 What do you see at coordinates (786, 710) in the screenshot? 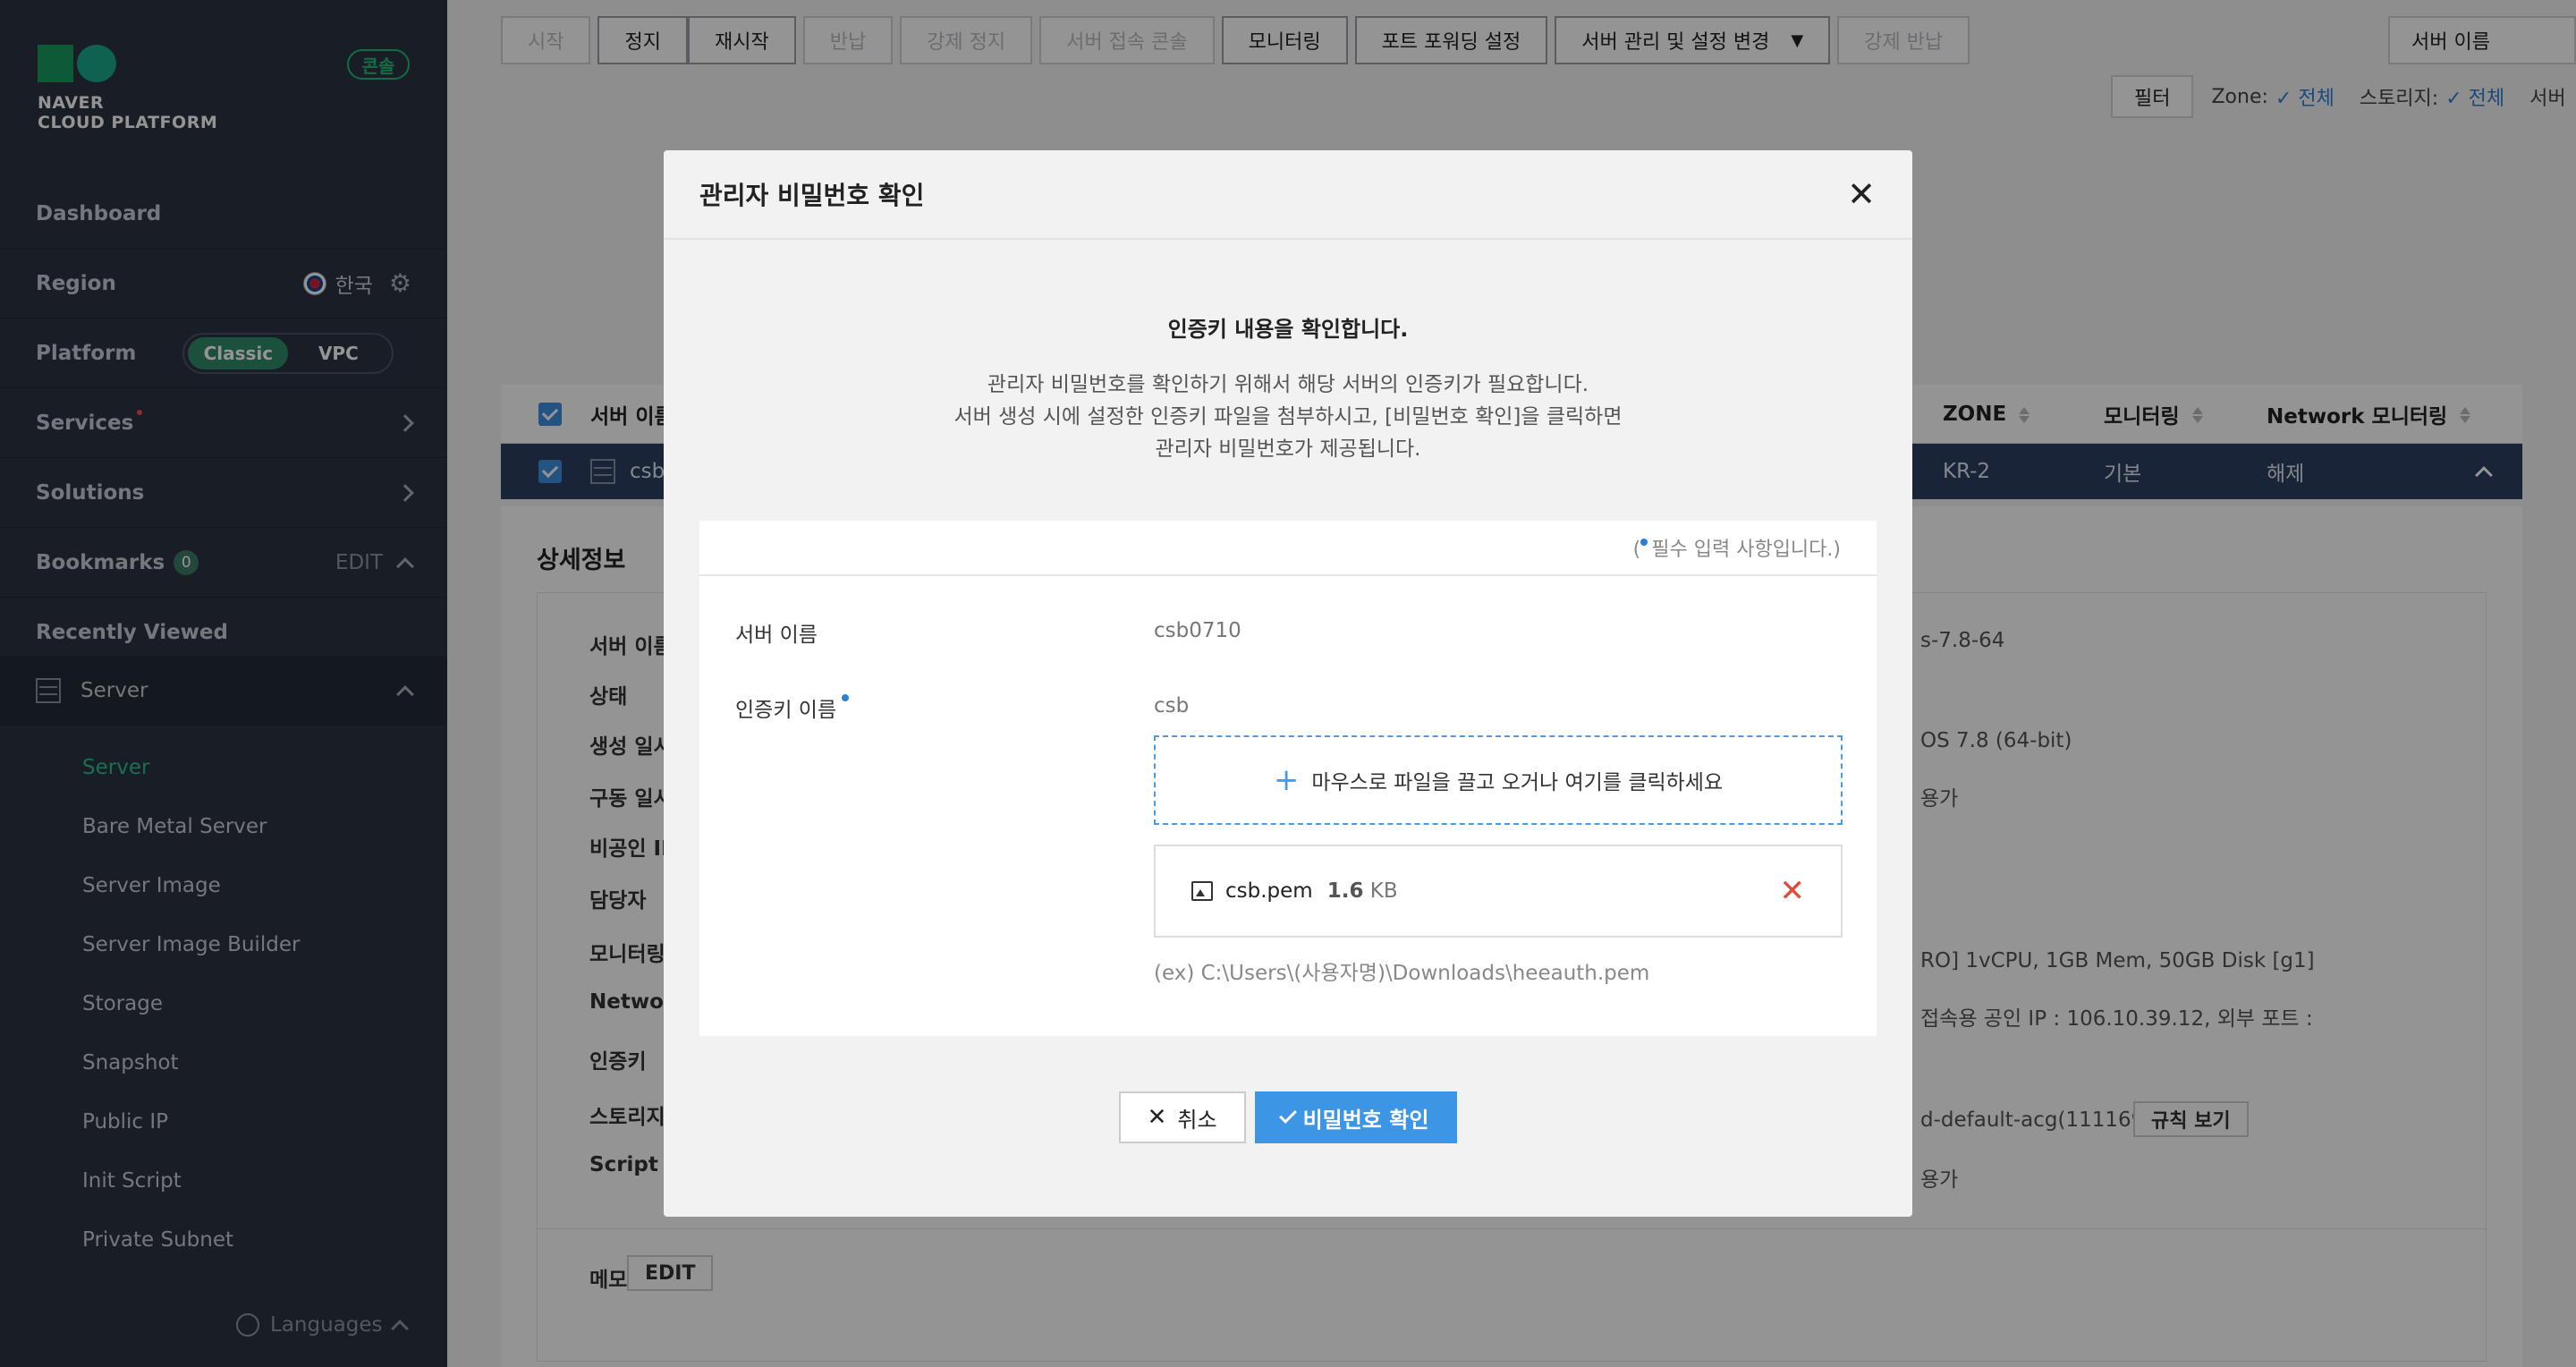
I see `key-name-label-text: 인증키 이름` at bounding box center [786, 710].